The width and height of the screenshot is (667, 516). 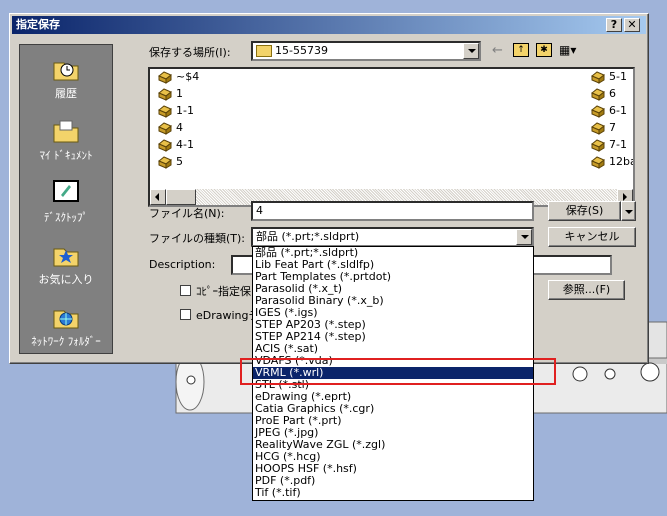 What do you see at coordinates (586, 290) in the screenshot?
I see `browse-button: 参照...(F)` at bounding box center [586, 290].